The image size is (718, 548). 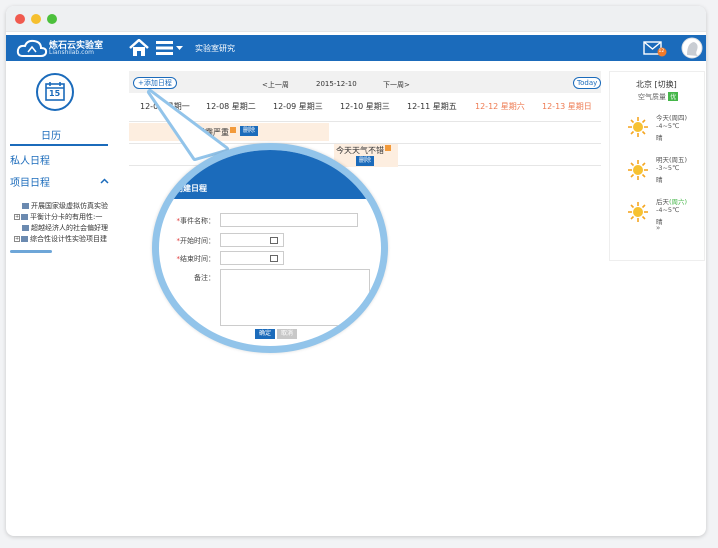 What do you see at coordinates (139, 47) in the screenshot?
I see `home-icon` at bounding box center [139, 47].